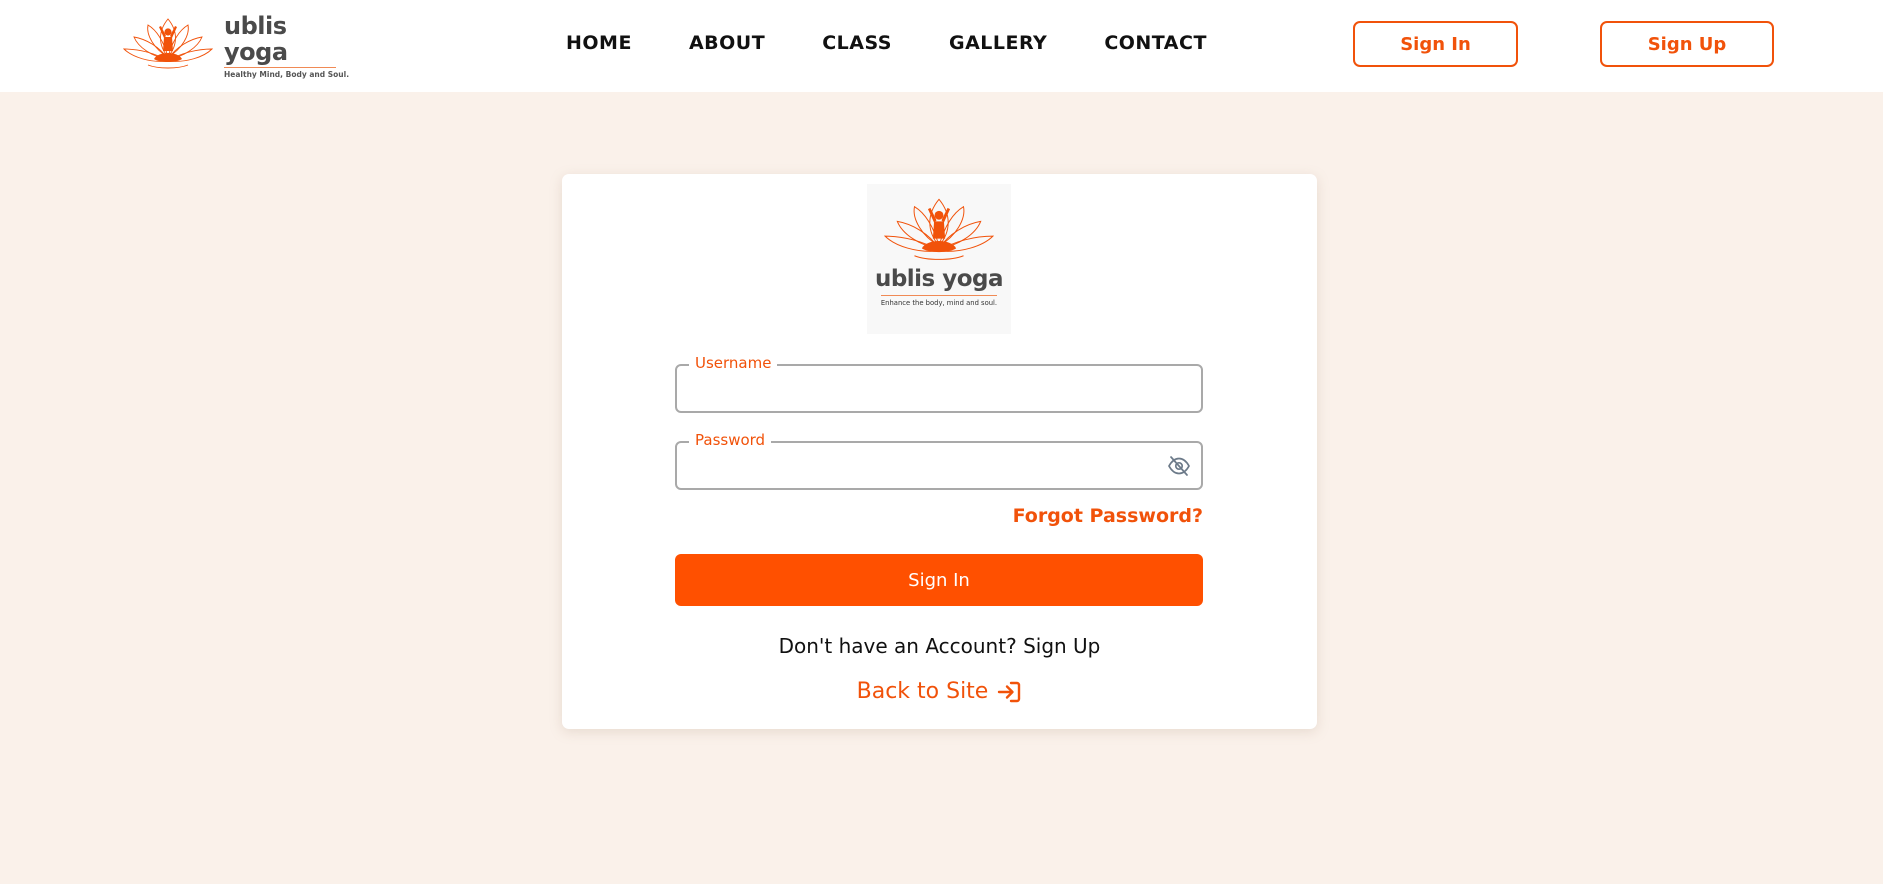 The height and width of the screenshot is (884, 1883). Describe the element at coordinates (1179, 466) in the screenshot. I see `eye-off-icon` at that location.